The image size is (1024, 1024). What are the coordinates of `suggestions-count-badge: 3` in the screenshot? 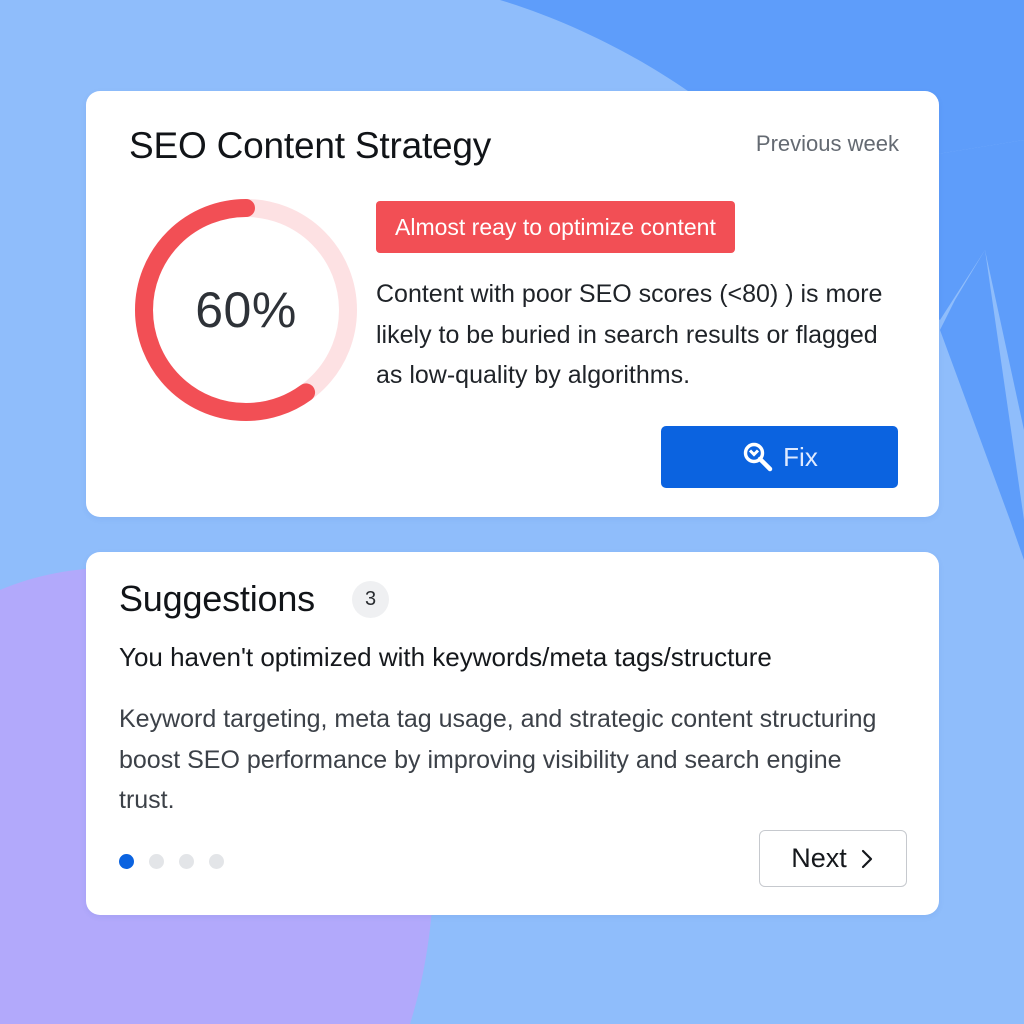 It's located at (370, 599).